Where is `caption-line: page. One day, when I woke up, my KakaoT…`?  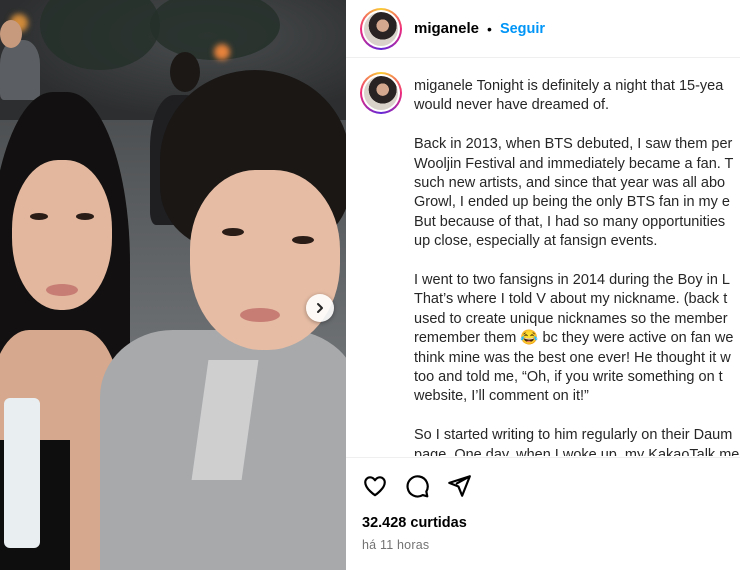
caption-line: page. One day, when I woke up, my KakaoT… is located at coordinates (577, 451).